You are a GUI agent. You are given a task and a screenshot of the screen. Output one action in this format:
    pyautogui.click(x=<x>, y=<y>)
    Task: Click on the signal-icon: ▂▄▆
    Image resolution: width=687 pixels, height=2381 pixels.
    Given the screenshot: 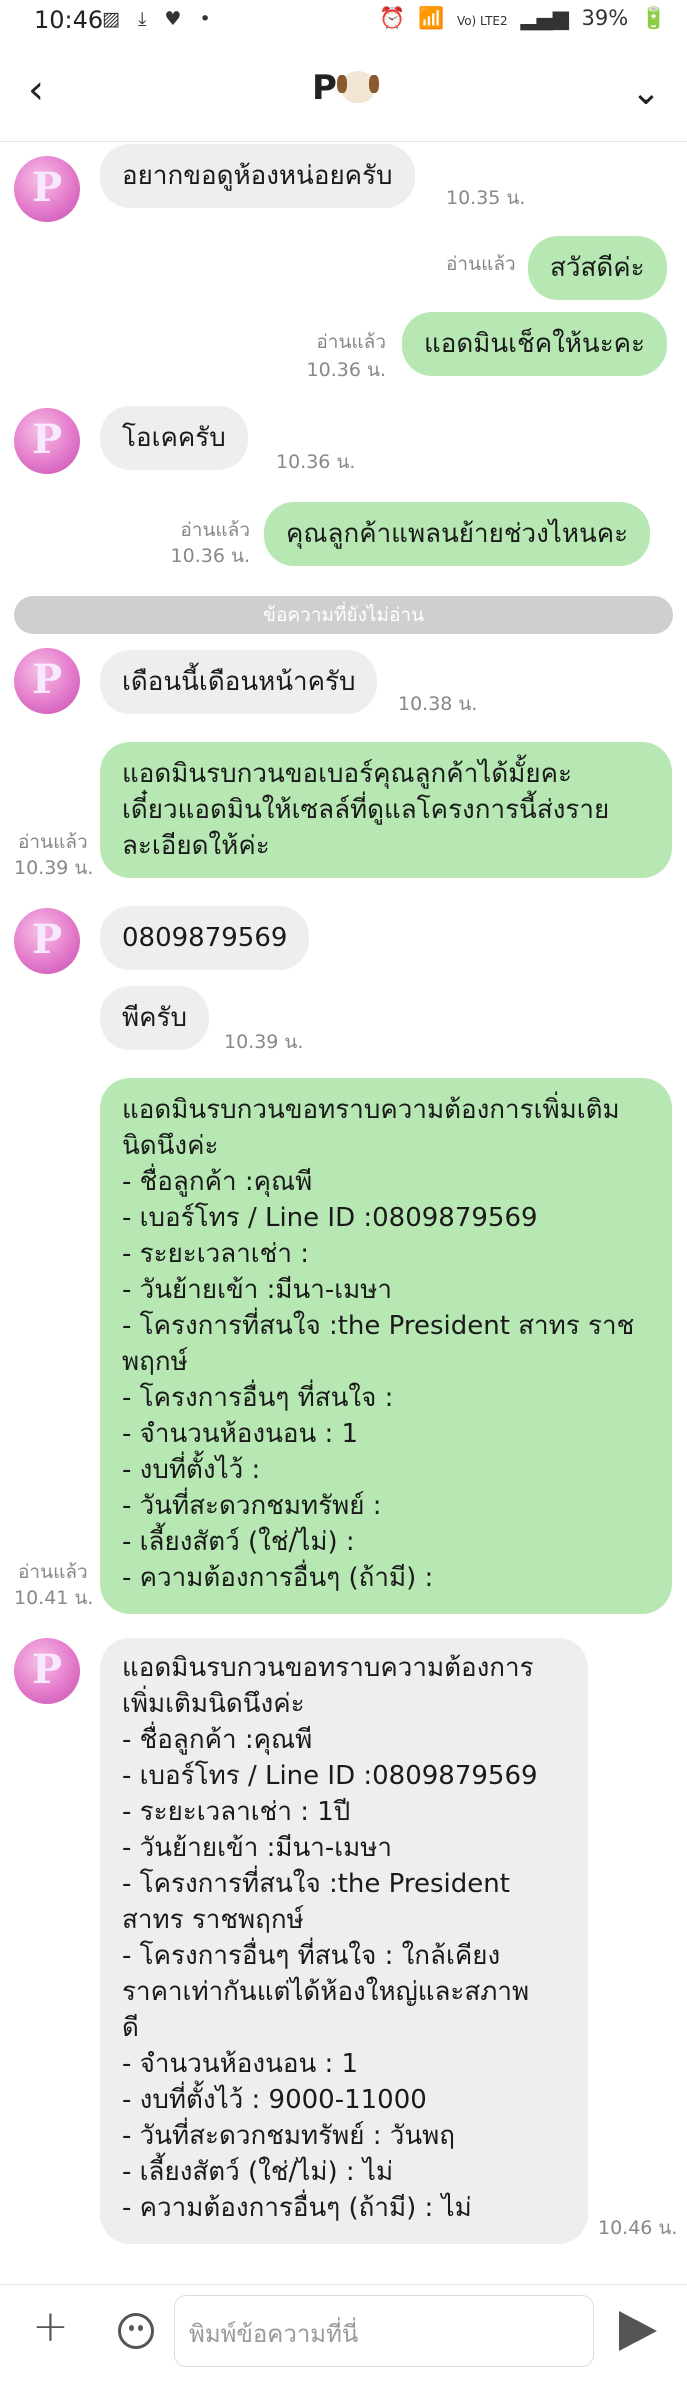 What is the action you would take?
    pyautogui.click(x=544, y=18)
    